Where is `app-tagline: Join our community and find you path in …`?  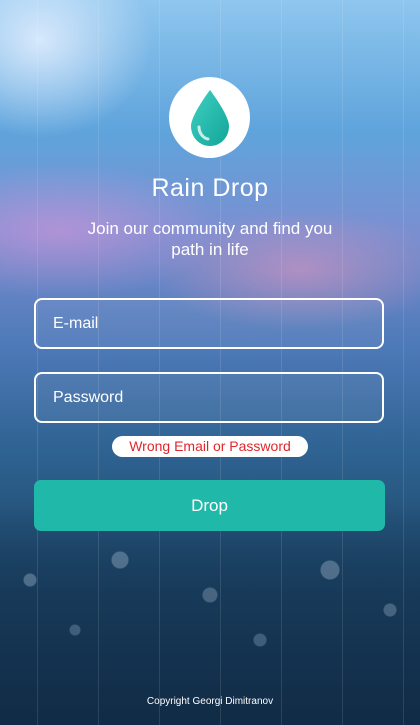 app-tagline: Join our community and find you path in … is located at coordinates (210, 239).